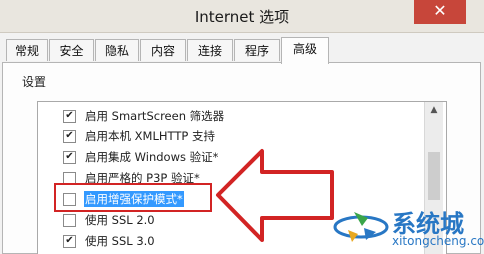  What do you see at coordinates (438, 241) in the screenshot?
I see `watermark-url: xitongcheng.com` at bounding box center [438, 241].